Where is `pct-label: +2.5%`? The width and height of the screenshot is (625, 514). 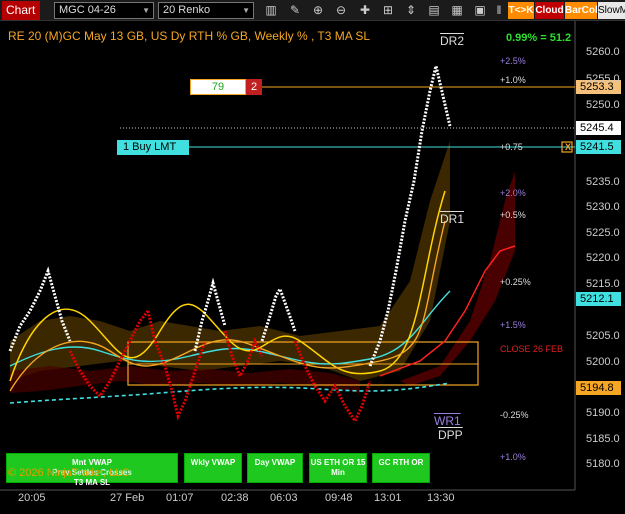
pct-label: +2.5% is located at coordinates (513, 61).